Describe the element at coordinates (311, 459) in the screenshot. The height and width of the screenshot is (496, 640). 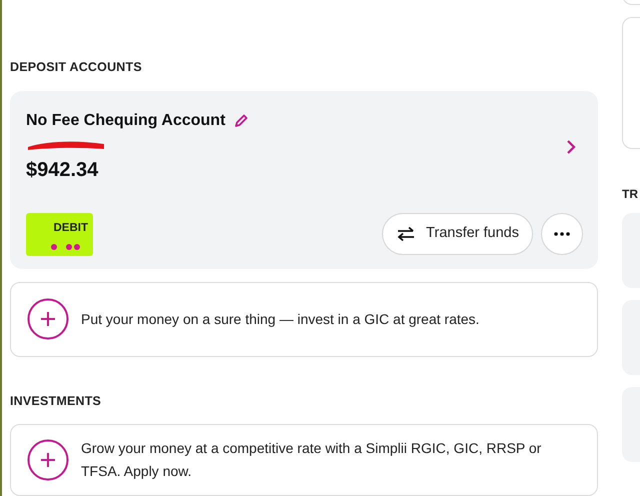
I see `promo-text: Grow your money at a competitive rate with a Simplii RGIC, GIC, RRSP or TFSA. Apply now.` at that location.